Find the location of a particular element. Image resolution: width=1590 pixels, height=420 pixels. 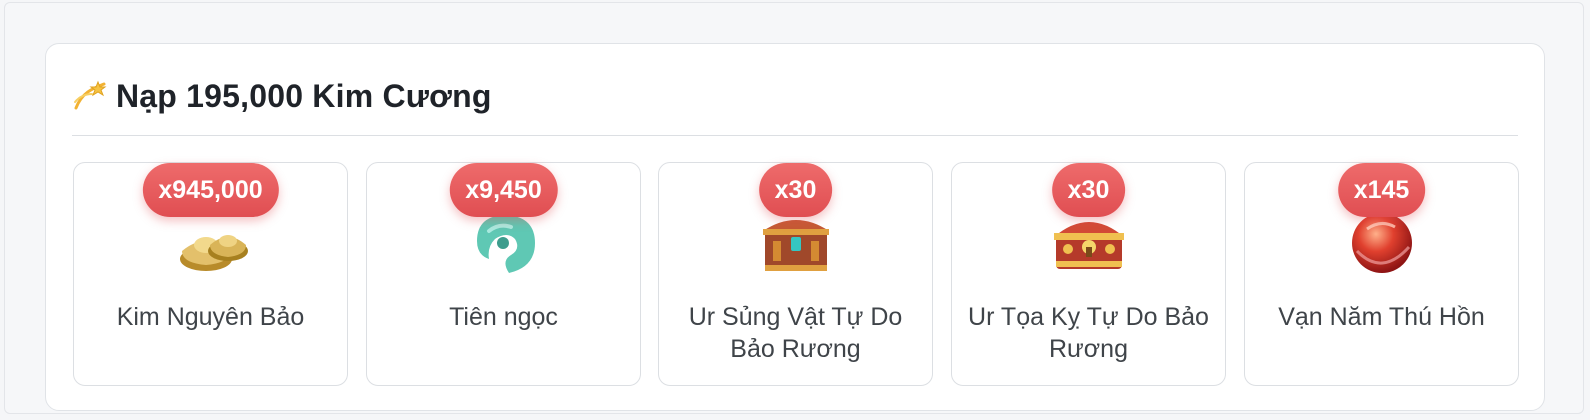

item-name: Ur Tọa Kỵ Tự Do Bảo Rương is located at coordinates (1088, 333).